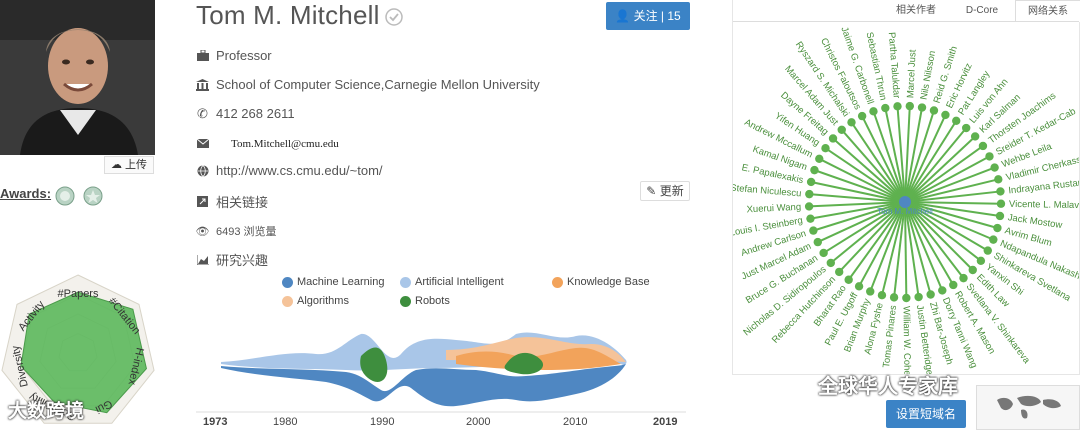  I want to click on briefcase-icon, so click(202, 55).